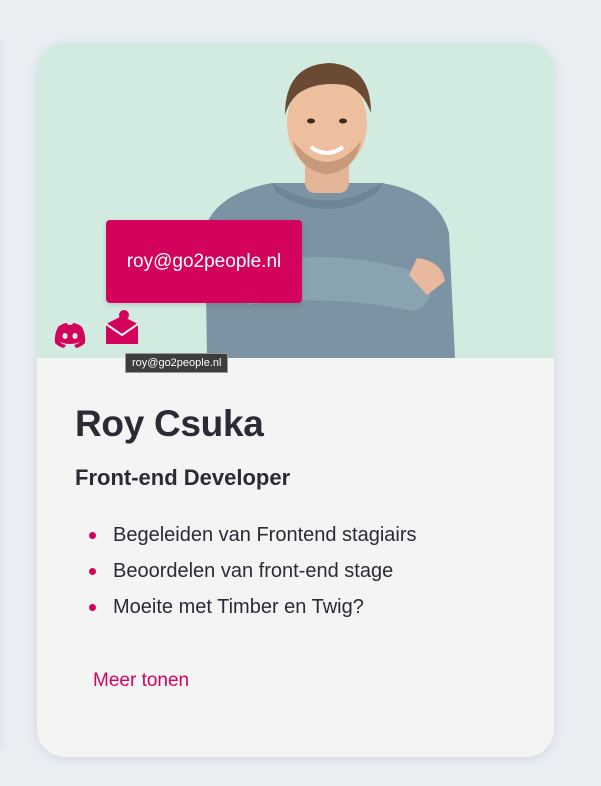  I want to click on list-item: Beoordelen van front-end stage, so click(306, 571).